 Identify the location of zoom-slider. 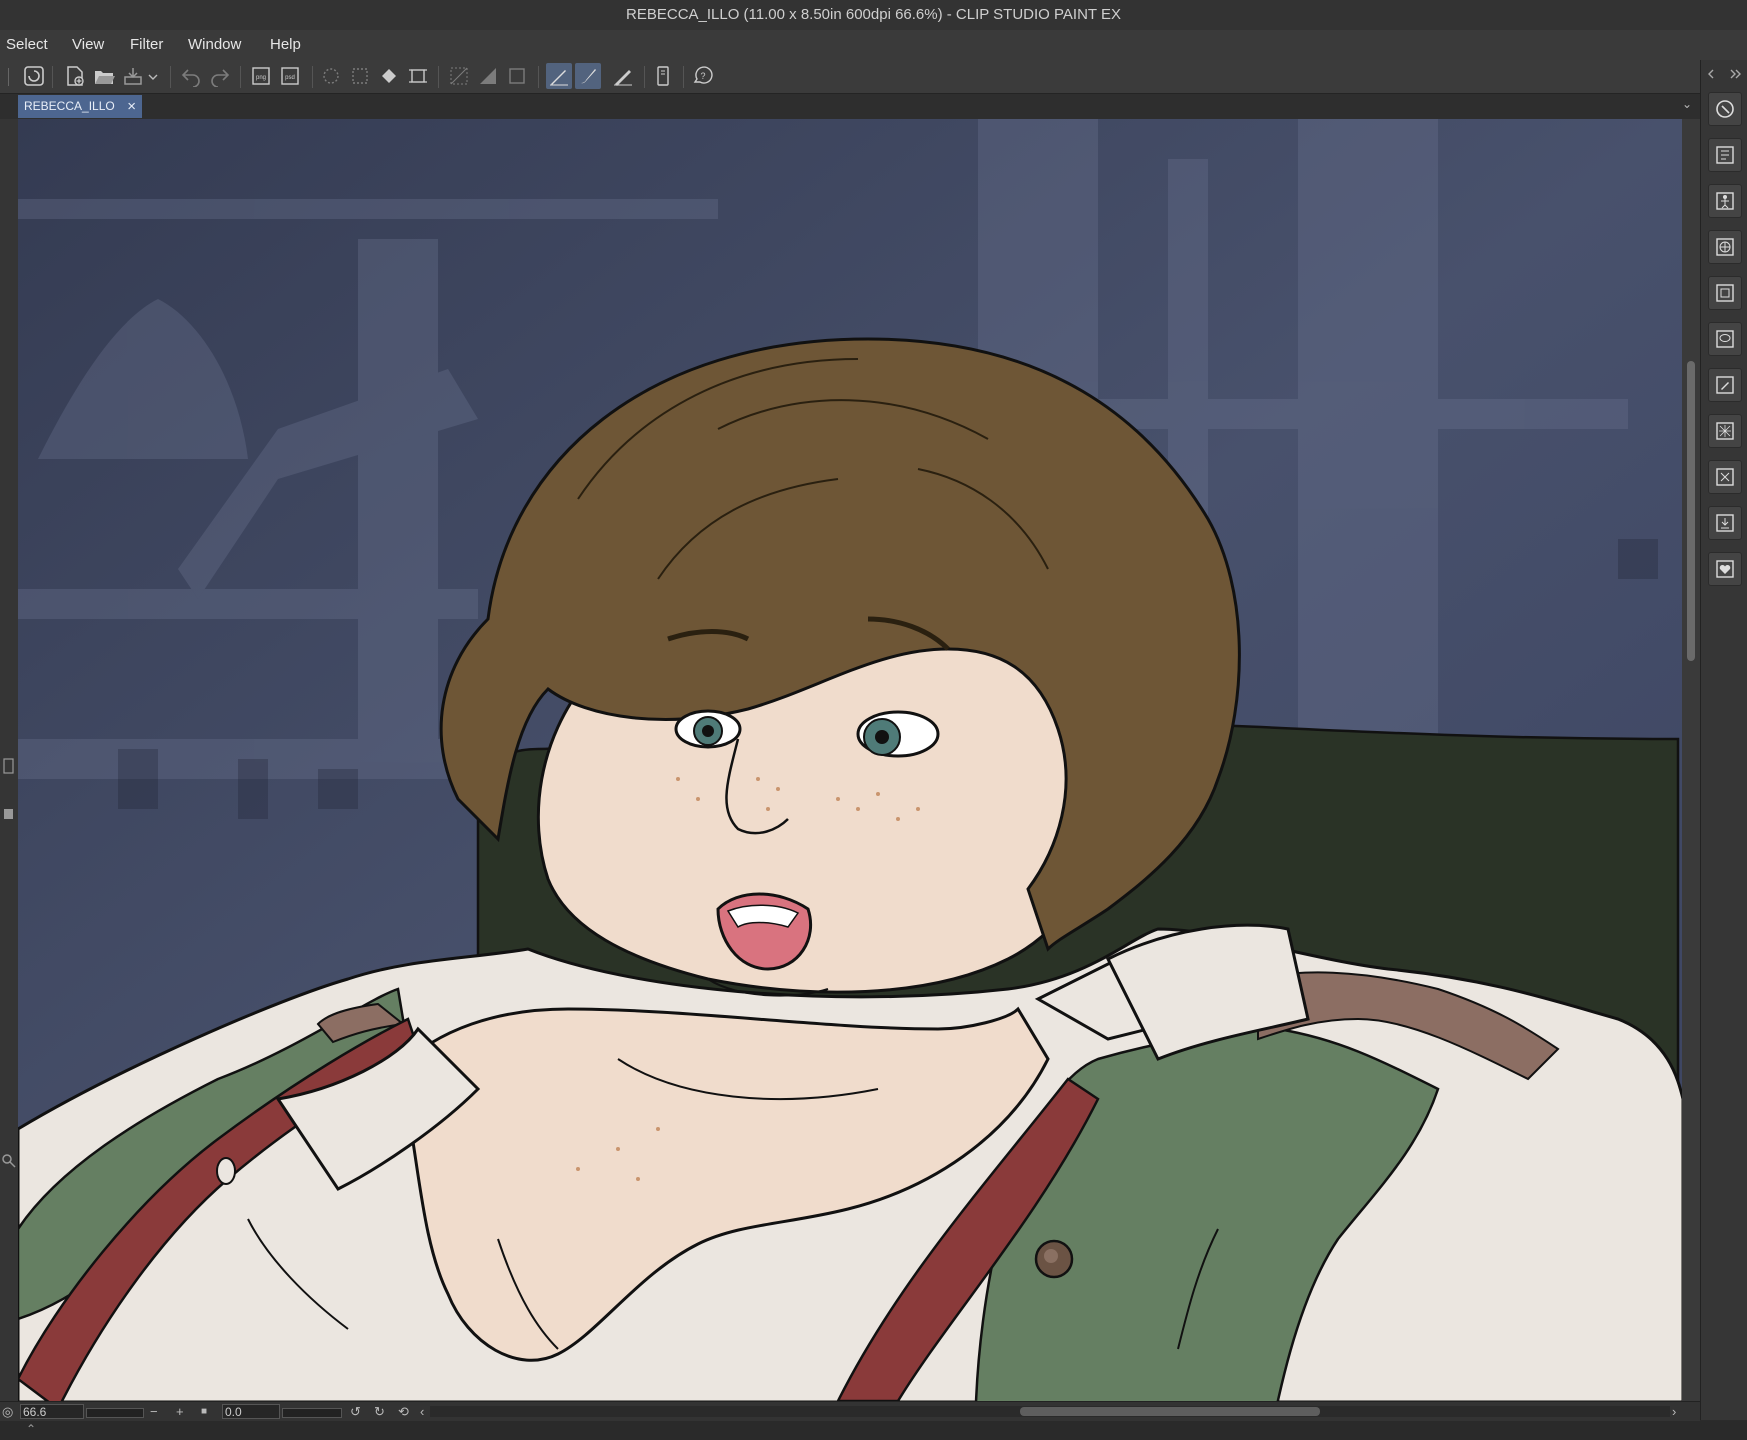
(115, 1413).